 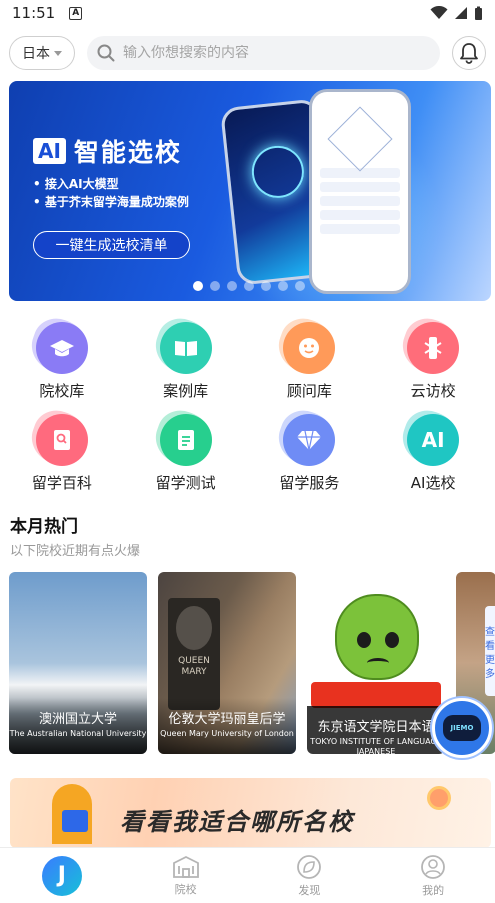 I want to click on search-input, so click(x=273, y=53).